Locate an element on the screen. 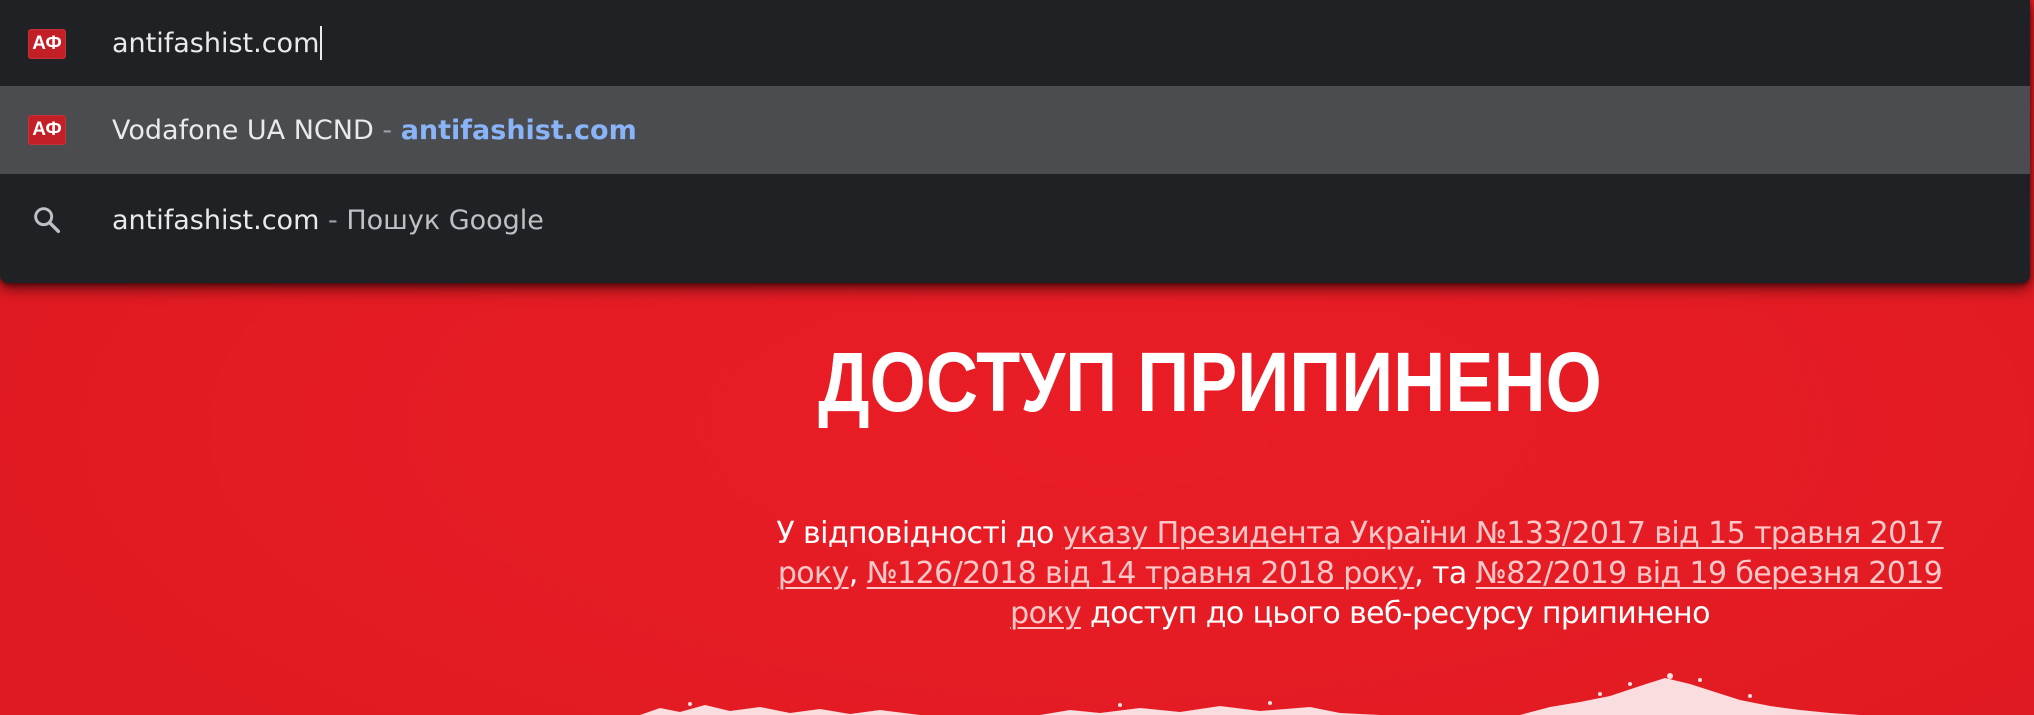 This screenshot has width=2034, height=715. search-provider: Пошук Google is located at coordinates (445, 220).